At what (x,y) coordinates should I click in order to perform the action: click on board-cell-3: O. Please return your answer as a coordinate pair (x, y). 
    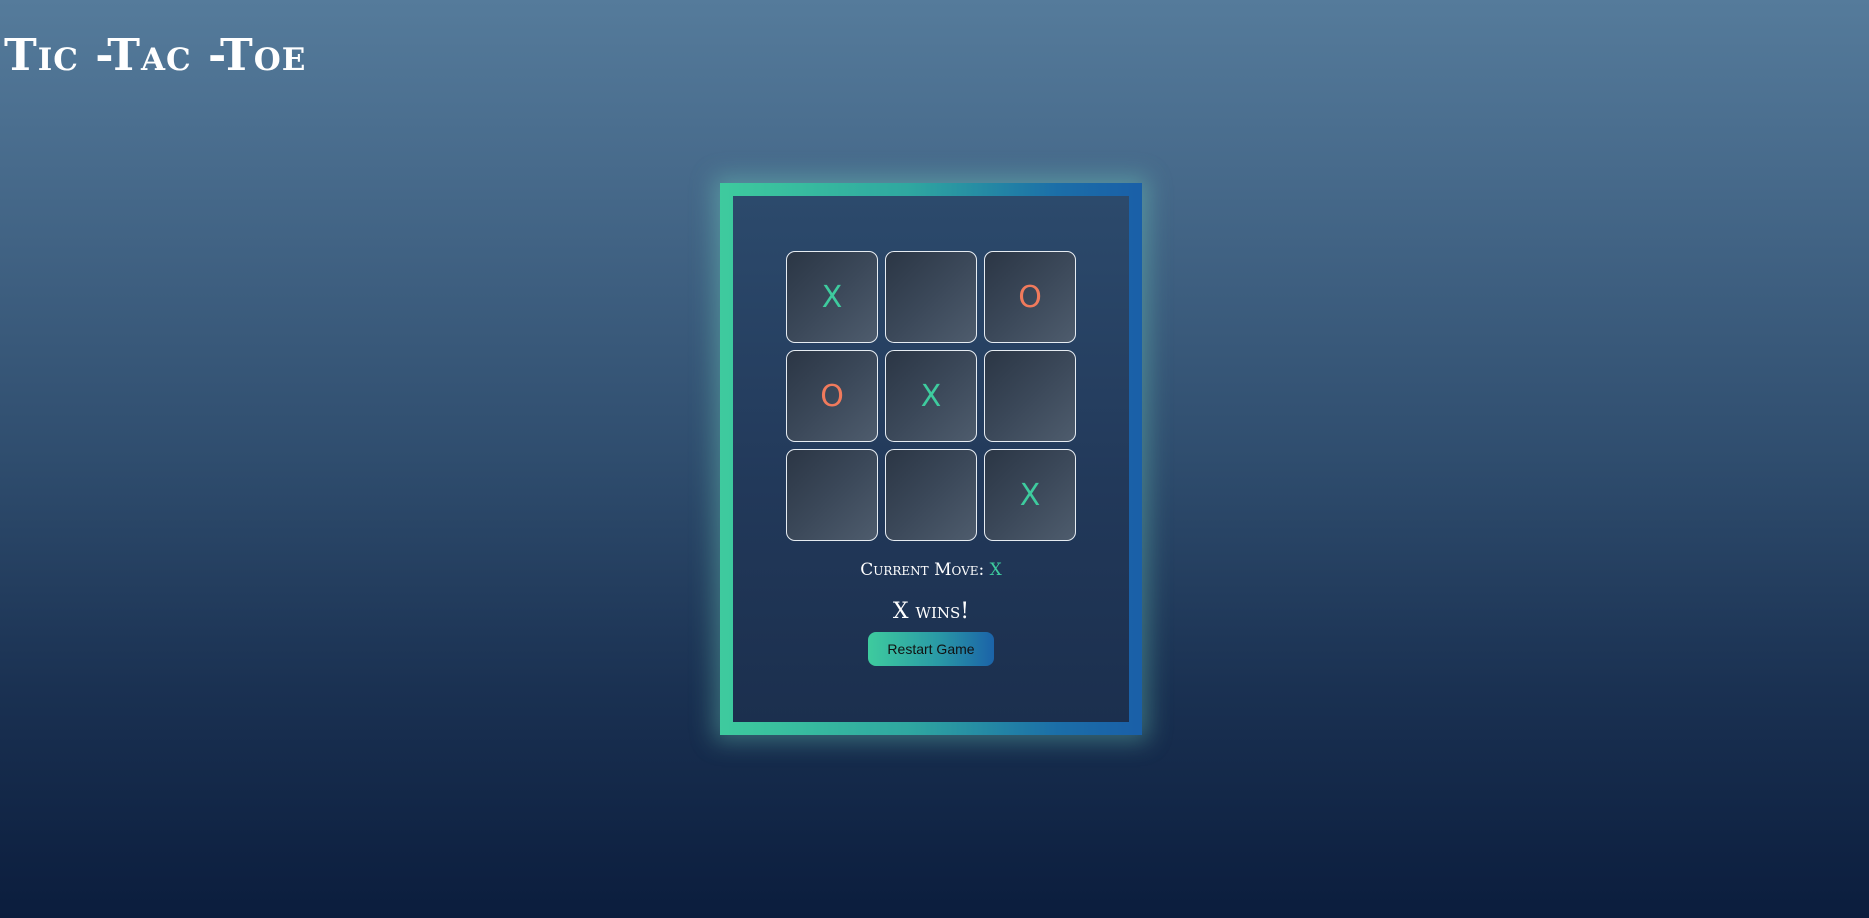
    Looking at the image, I should click on (1030, 297).